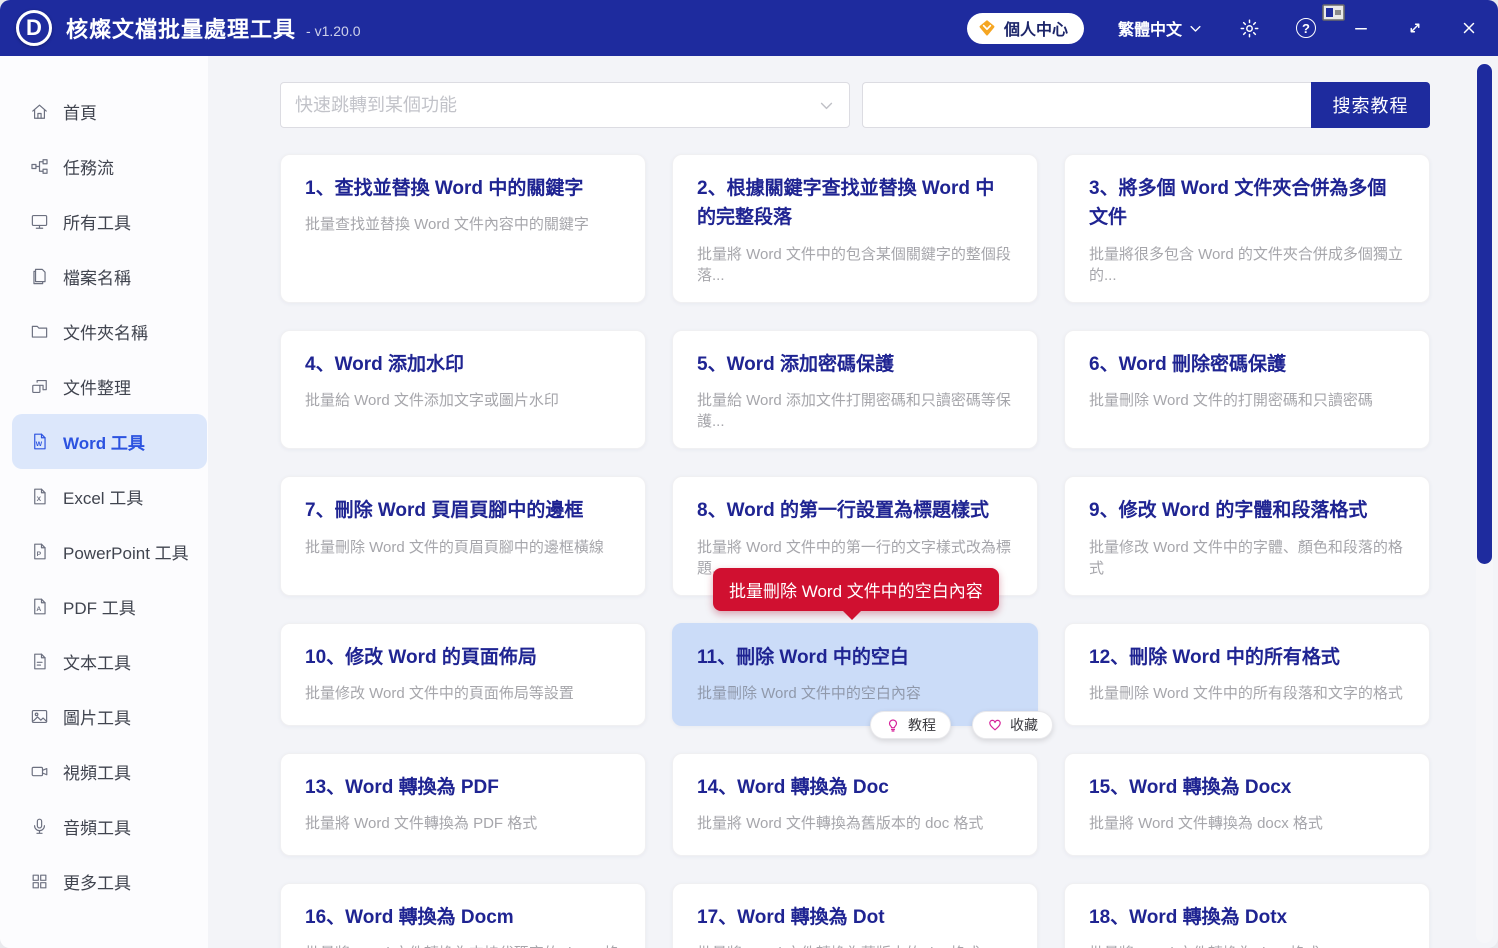 Image resolution: width=1498 pixels, height=948 pixels. I want to click on tutorial-search-group: 搜索教程, so click(1146, 105).